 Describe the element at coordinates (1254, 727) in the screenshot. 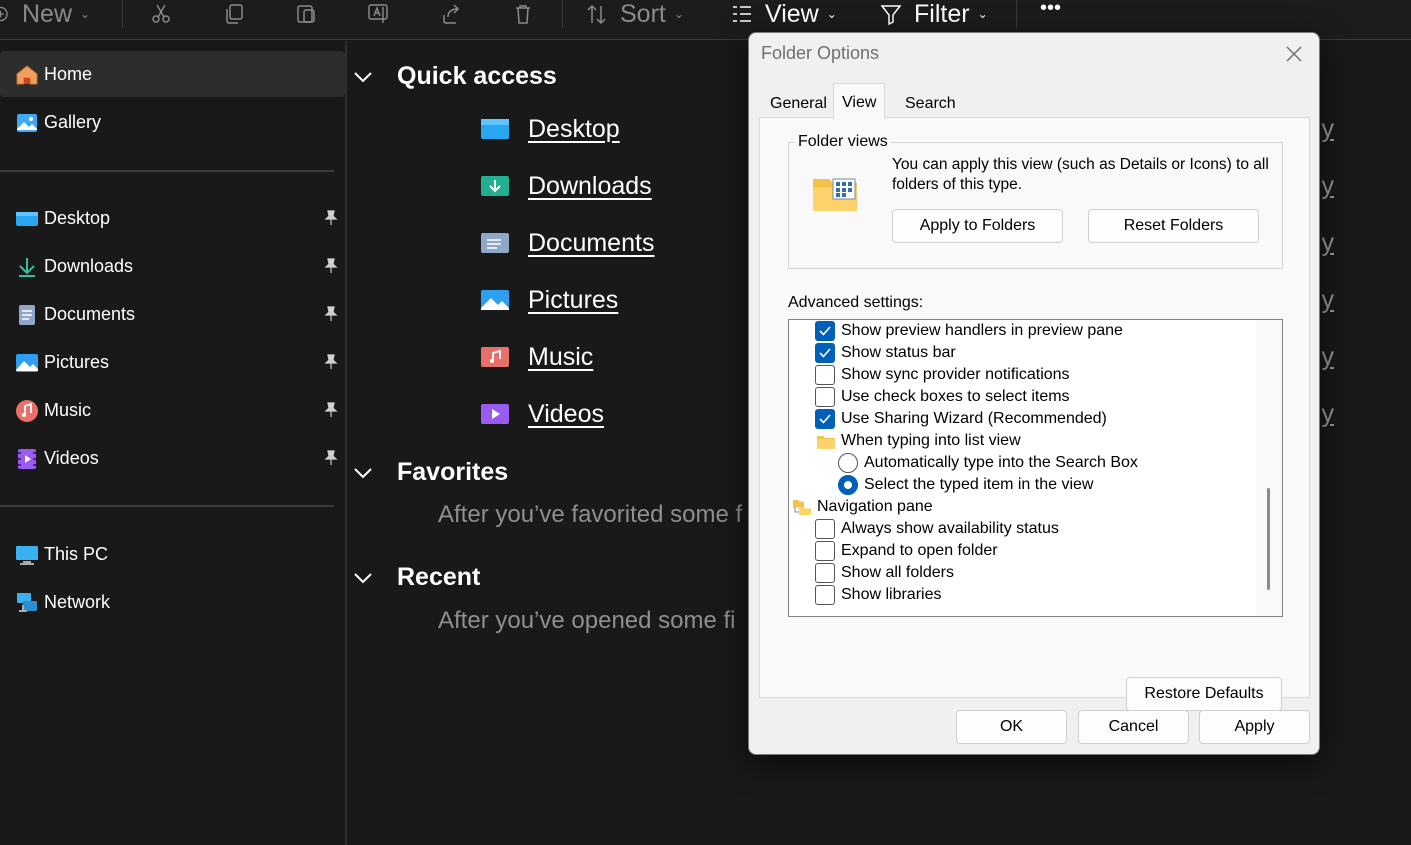

I see `apply-button: Apply` at that location.